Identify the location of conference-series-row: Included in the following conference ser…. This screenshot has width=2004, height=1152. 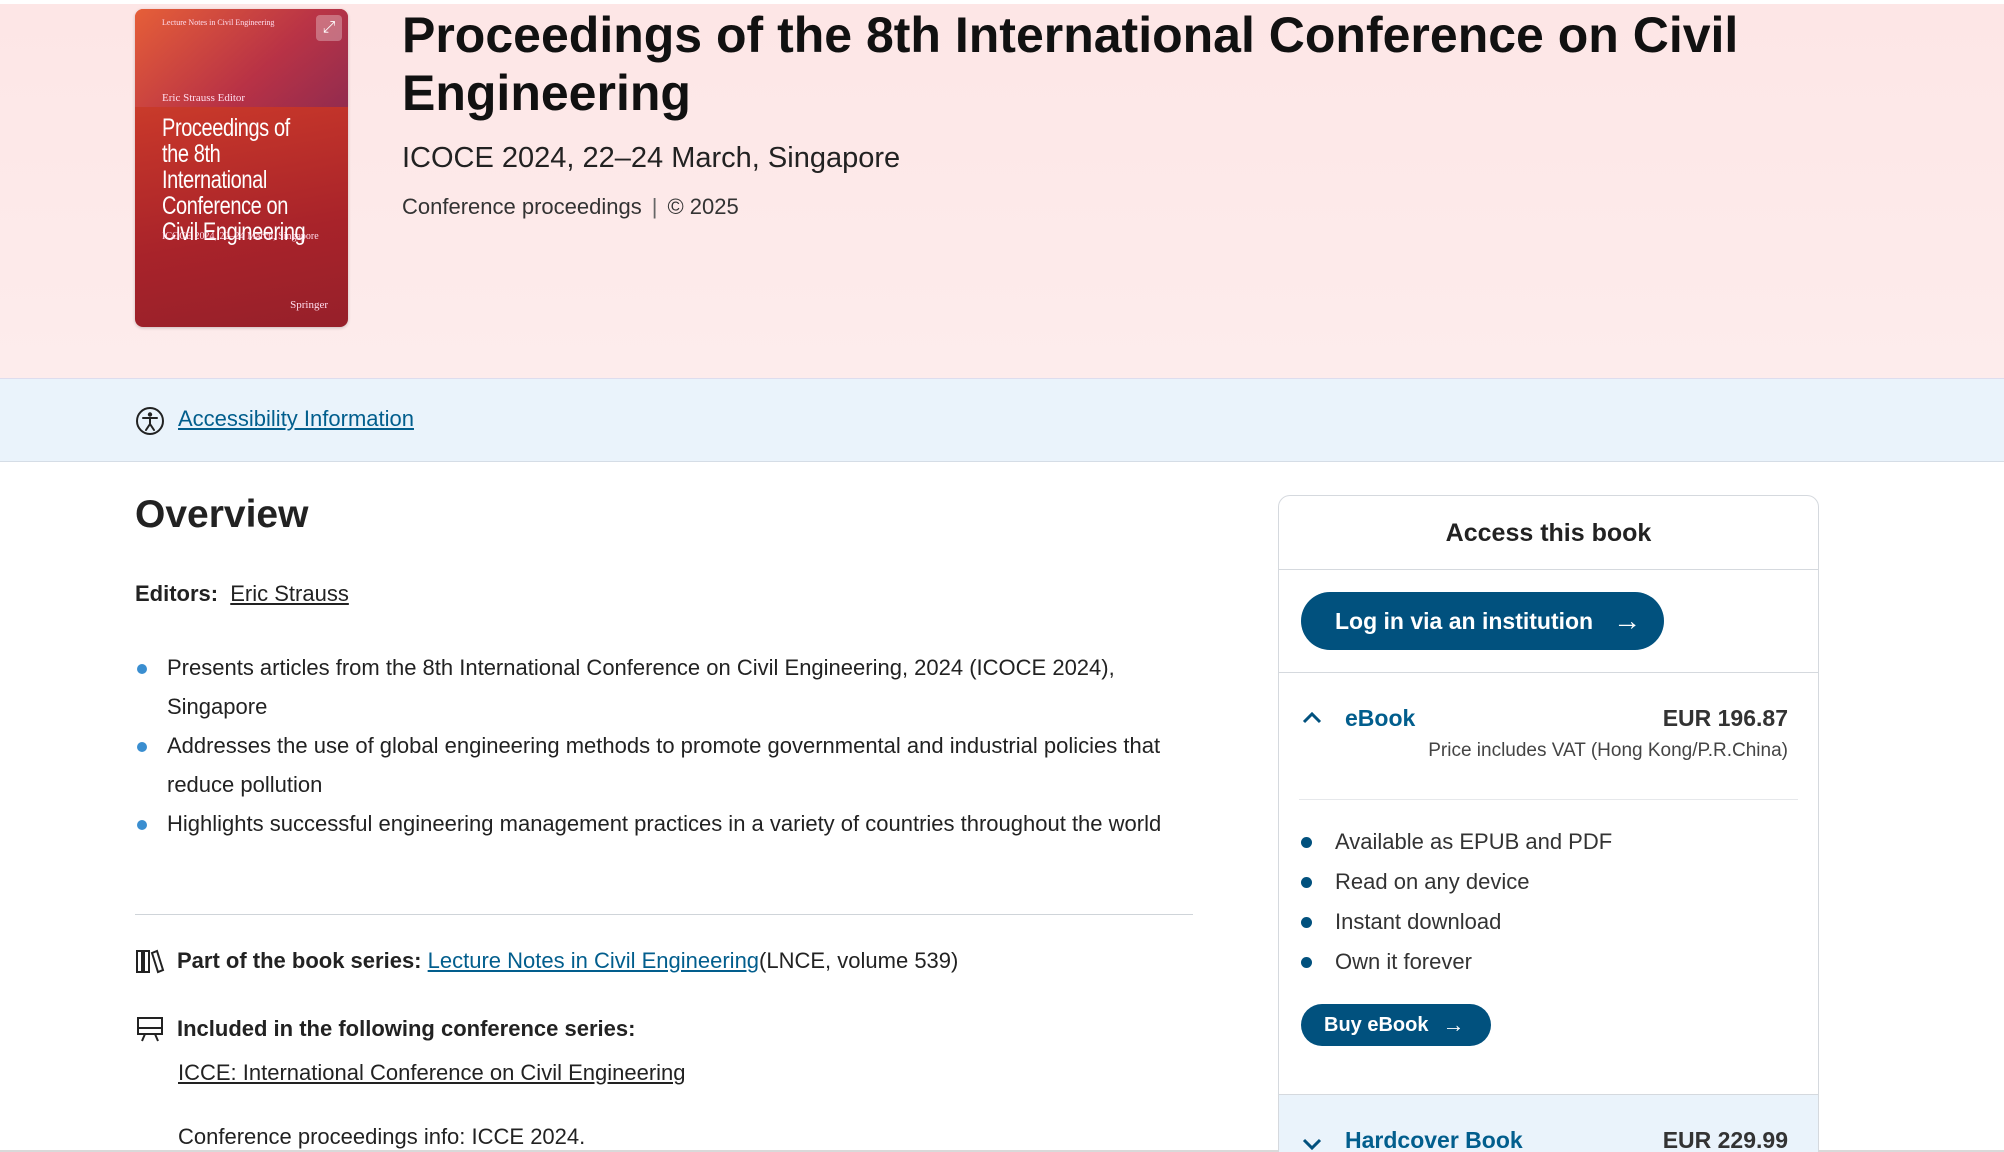
(385, 1029).